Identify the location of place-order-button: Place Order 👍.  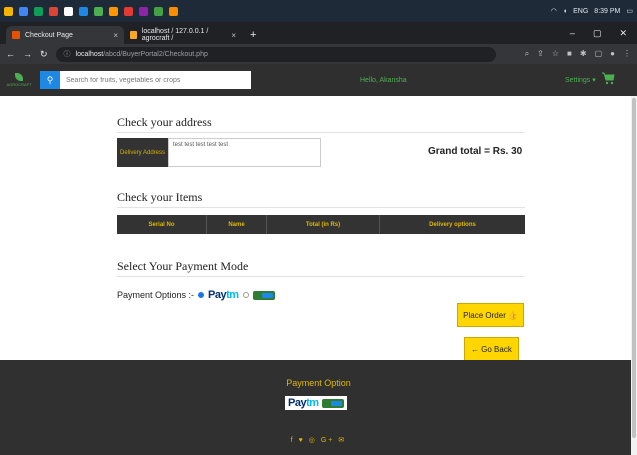
(490, 315).